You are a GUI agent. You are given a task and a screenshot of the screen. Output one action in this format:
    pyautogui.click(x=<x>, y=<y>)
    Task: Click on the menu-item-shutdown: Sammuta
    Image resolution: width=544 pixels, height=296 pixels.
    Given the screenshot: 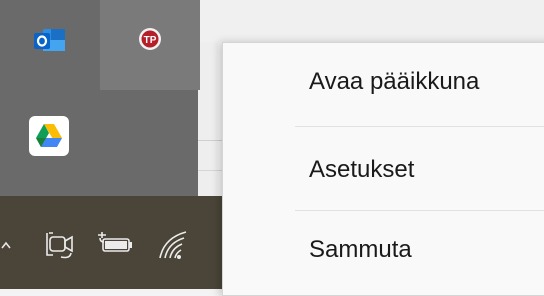 What is the action you would take?
    pyautogui.click(x=383, y=250)
    